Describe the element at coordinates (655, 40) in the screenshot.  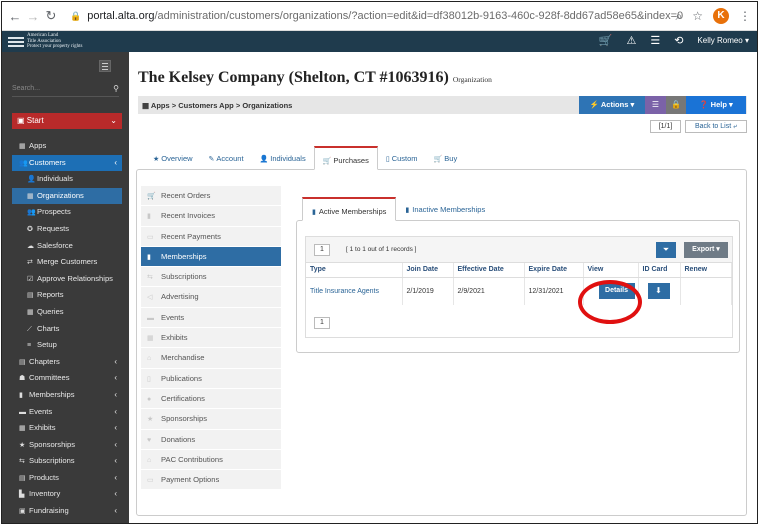
I see `tasks-icon: ☰` at that location.